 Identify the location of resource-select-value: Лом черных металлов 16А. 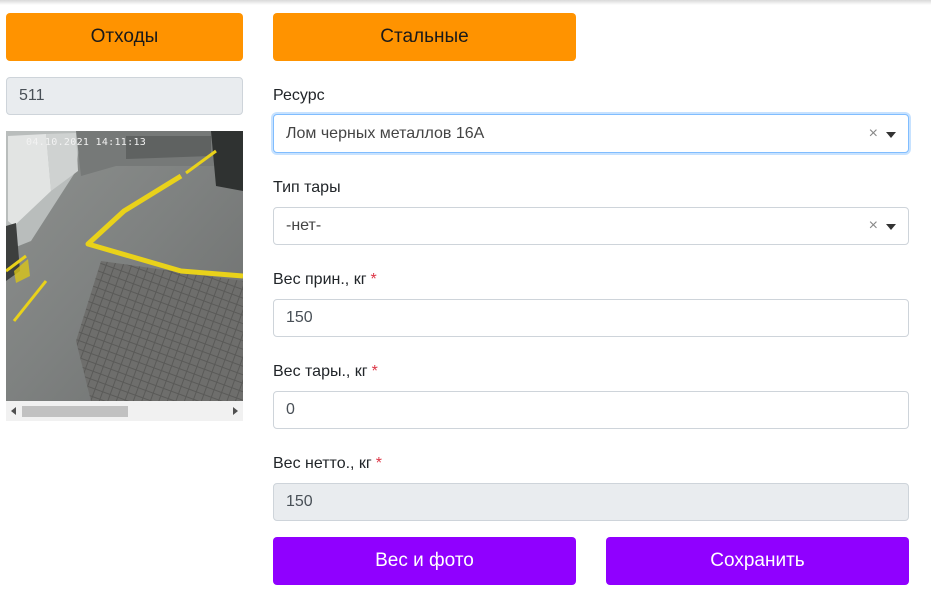
(385, 133).